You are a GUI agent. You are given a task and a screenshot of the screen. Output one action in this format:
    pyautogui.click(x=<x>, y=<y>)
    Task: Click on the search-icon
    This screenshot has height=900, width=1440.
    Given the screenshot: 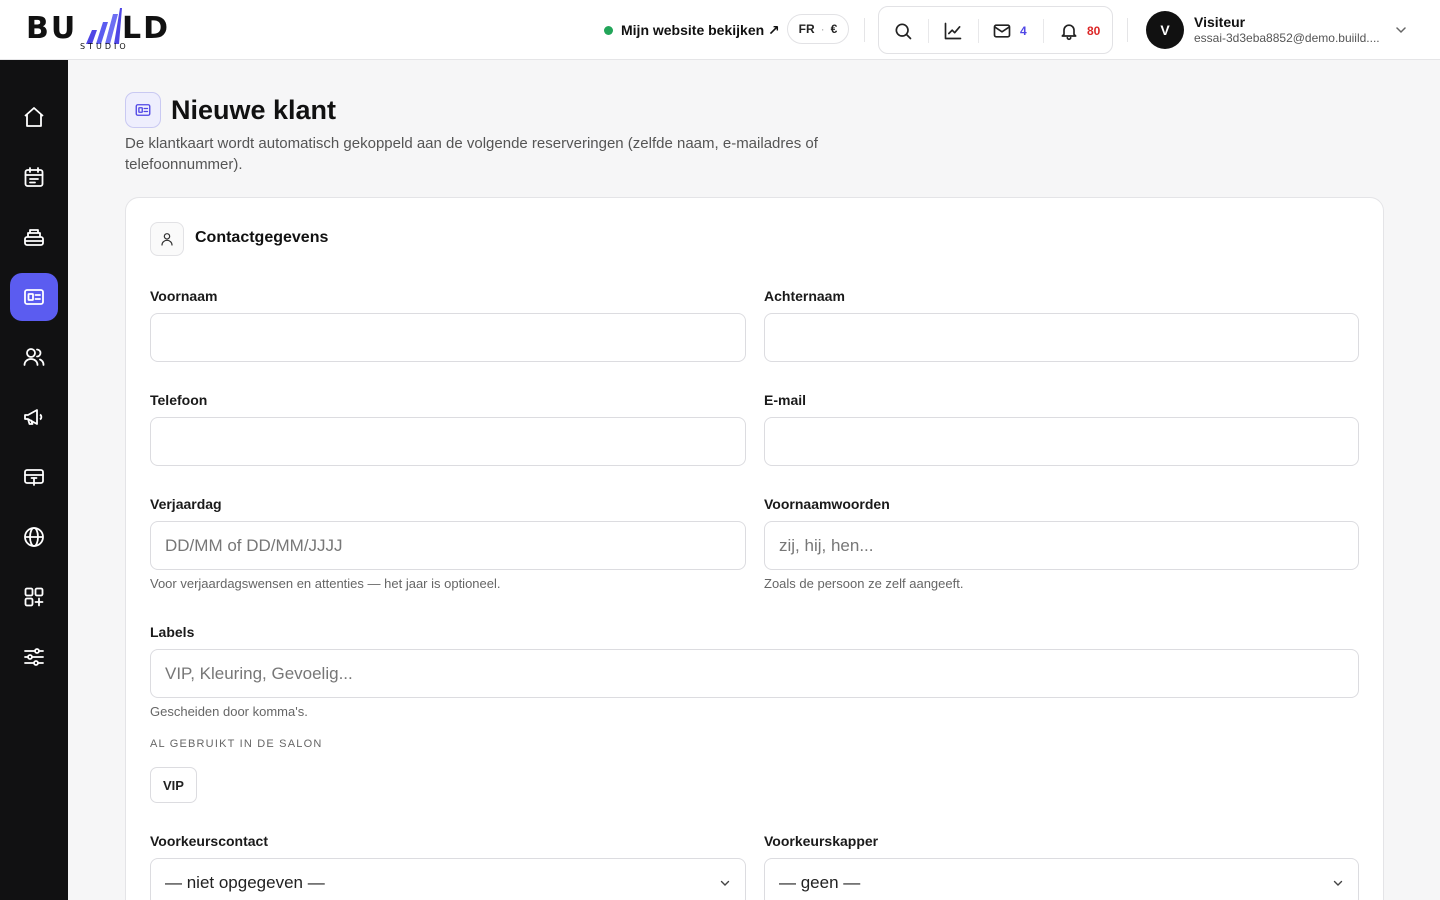 What is the action you would take?
    pyautogui.click(x=903, y=31)
    